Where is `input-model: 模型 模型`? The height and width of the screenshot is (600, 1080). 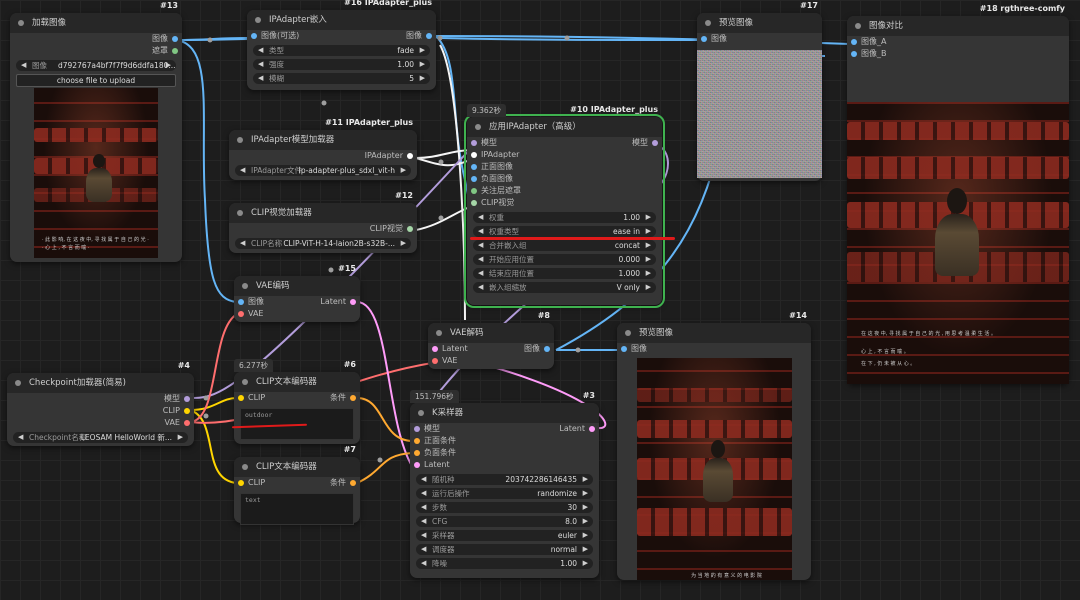 input-model: 模型 模型 is located at coordinates (564, 143).